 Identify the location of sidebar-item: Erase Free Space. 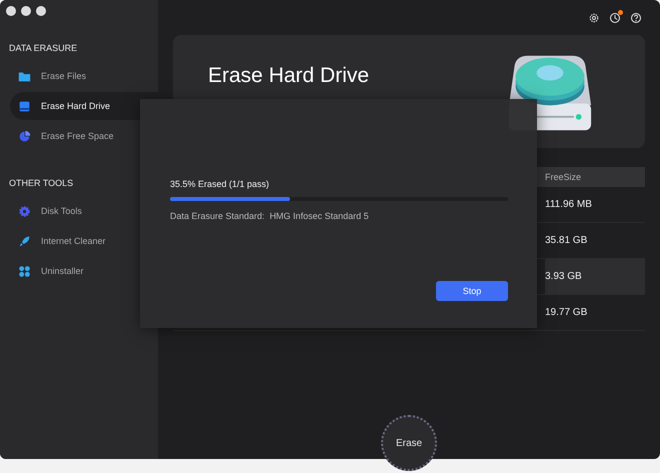
(84, 136).